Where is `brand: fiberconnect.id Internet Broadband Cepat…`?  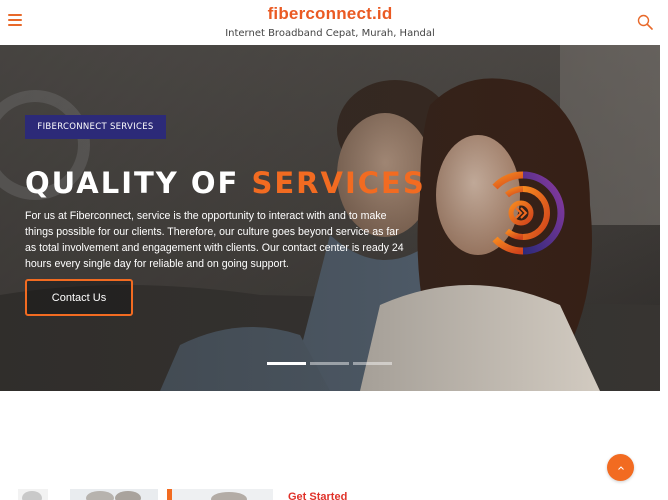
brand: fiberconnect.id Internet Broadband Cepat… is located at coordinates (330, 21).